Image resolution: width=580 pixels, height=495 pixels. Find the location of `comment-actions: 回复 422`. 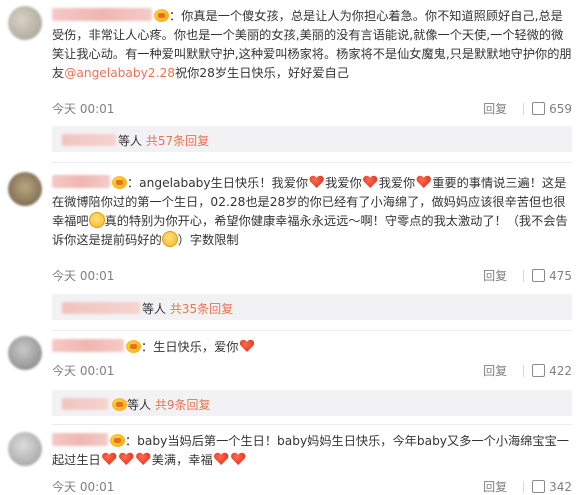

comment-actions: 回复 422 is located at coordinates (527, 370).